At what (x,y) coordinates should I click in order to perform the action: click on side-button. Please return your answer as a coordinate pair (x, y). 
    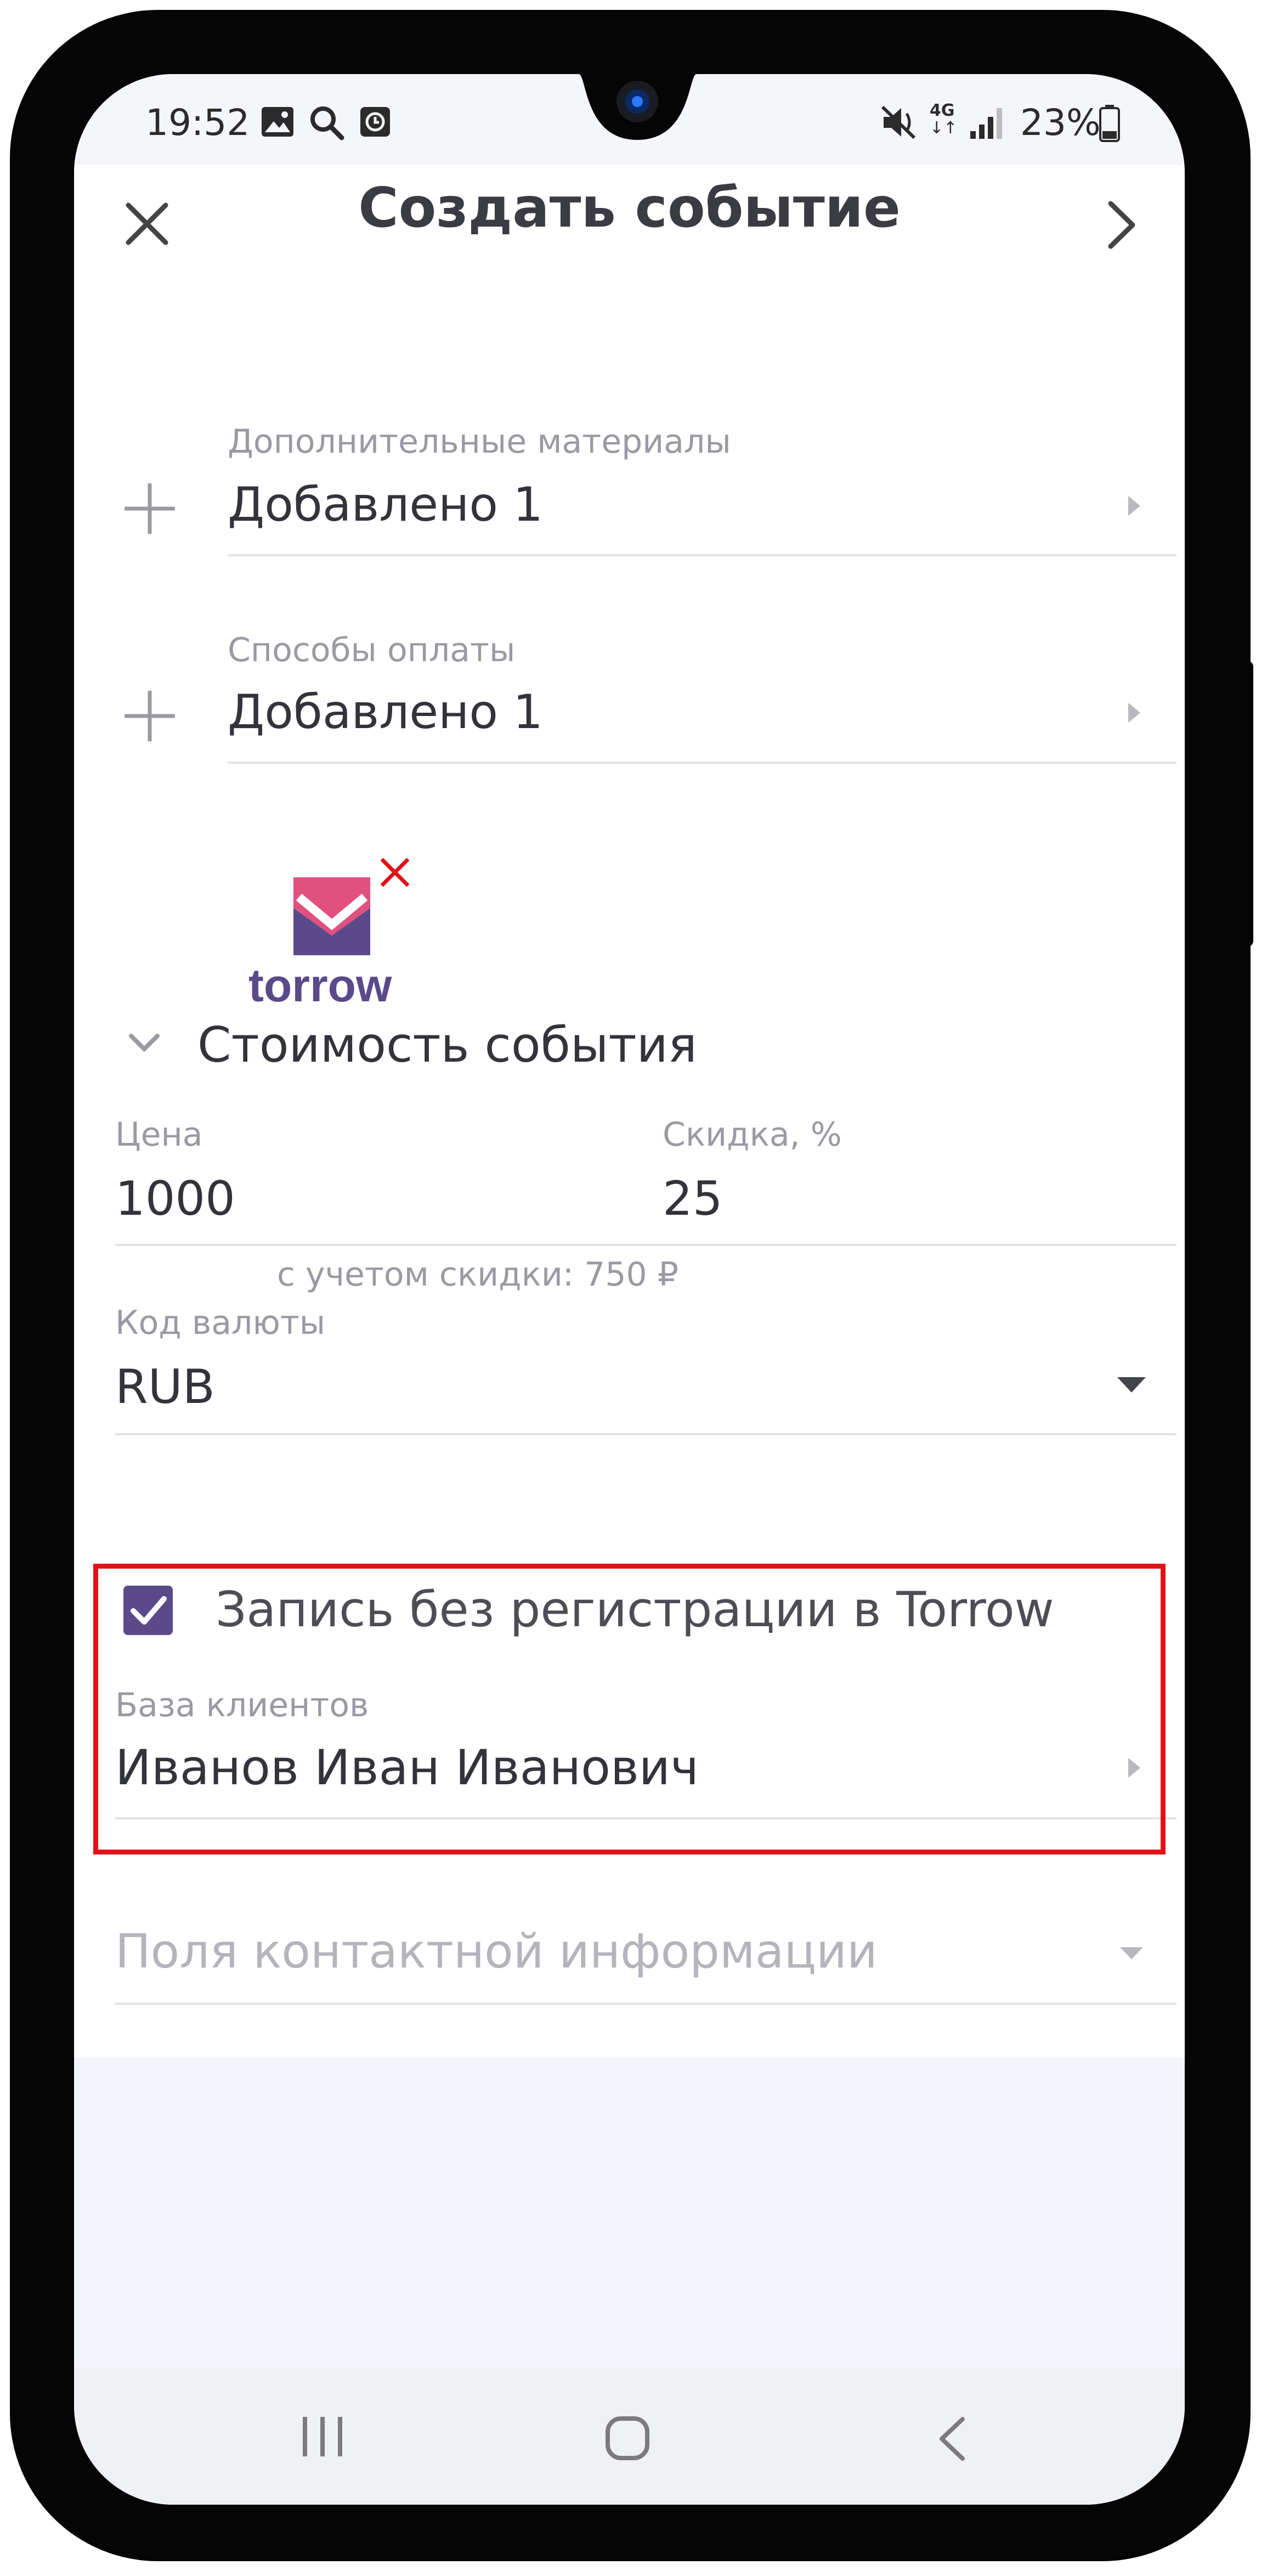
    Looking at the image, I should click on (24, 906).